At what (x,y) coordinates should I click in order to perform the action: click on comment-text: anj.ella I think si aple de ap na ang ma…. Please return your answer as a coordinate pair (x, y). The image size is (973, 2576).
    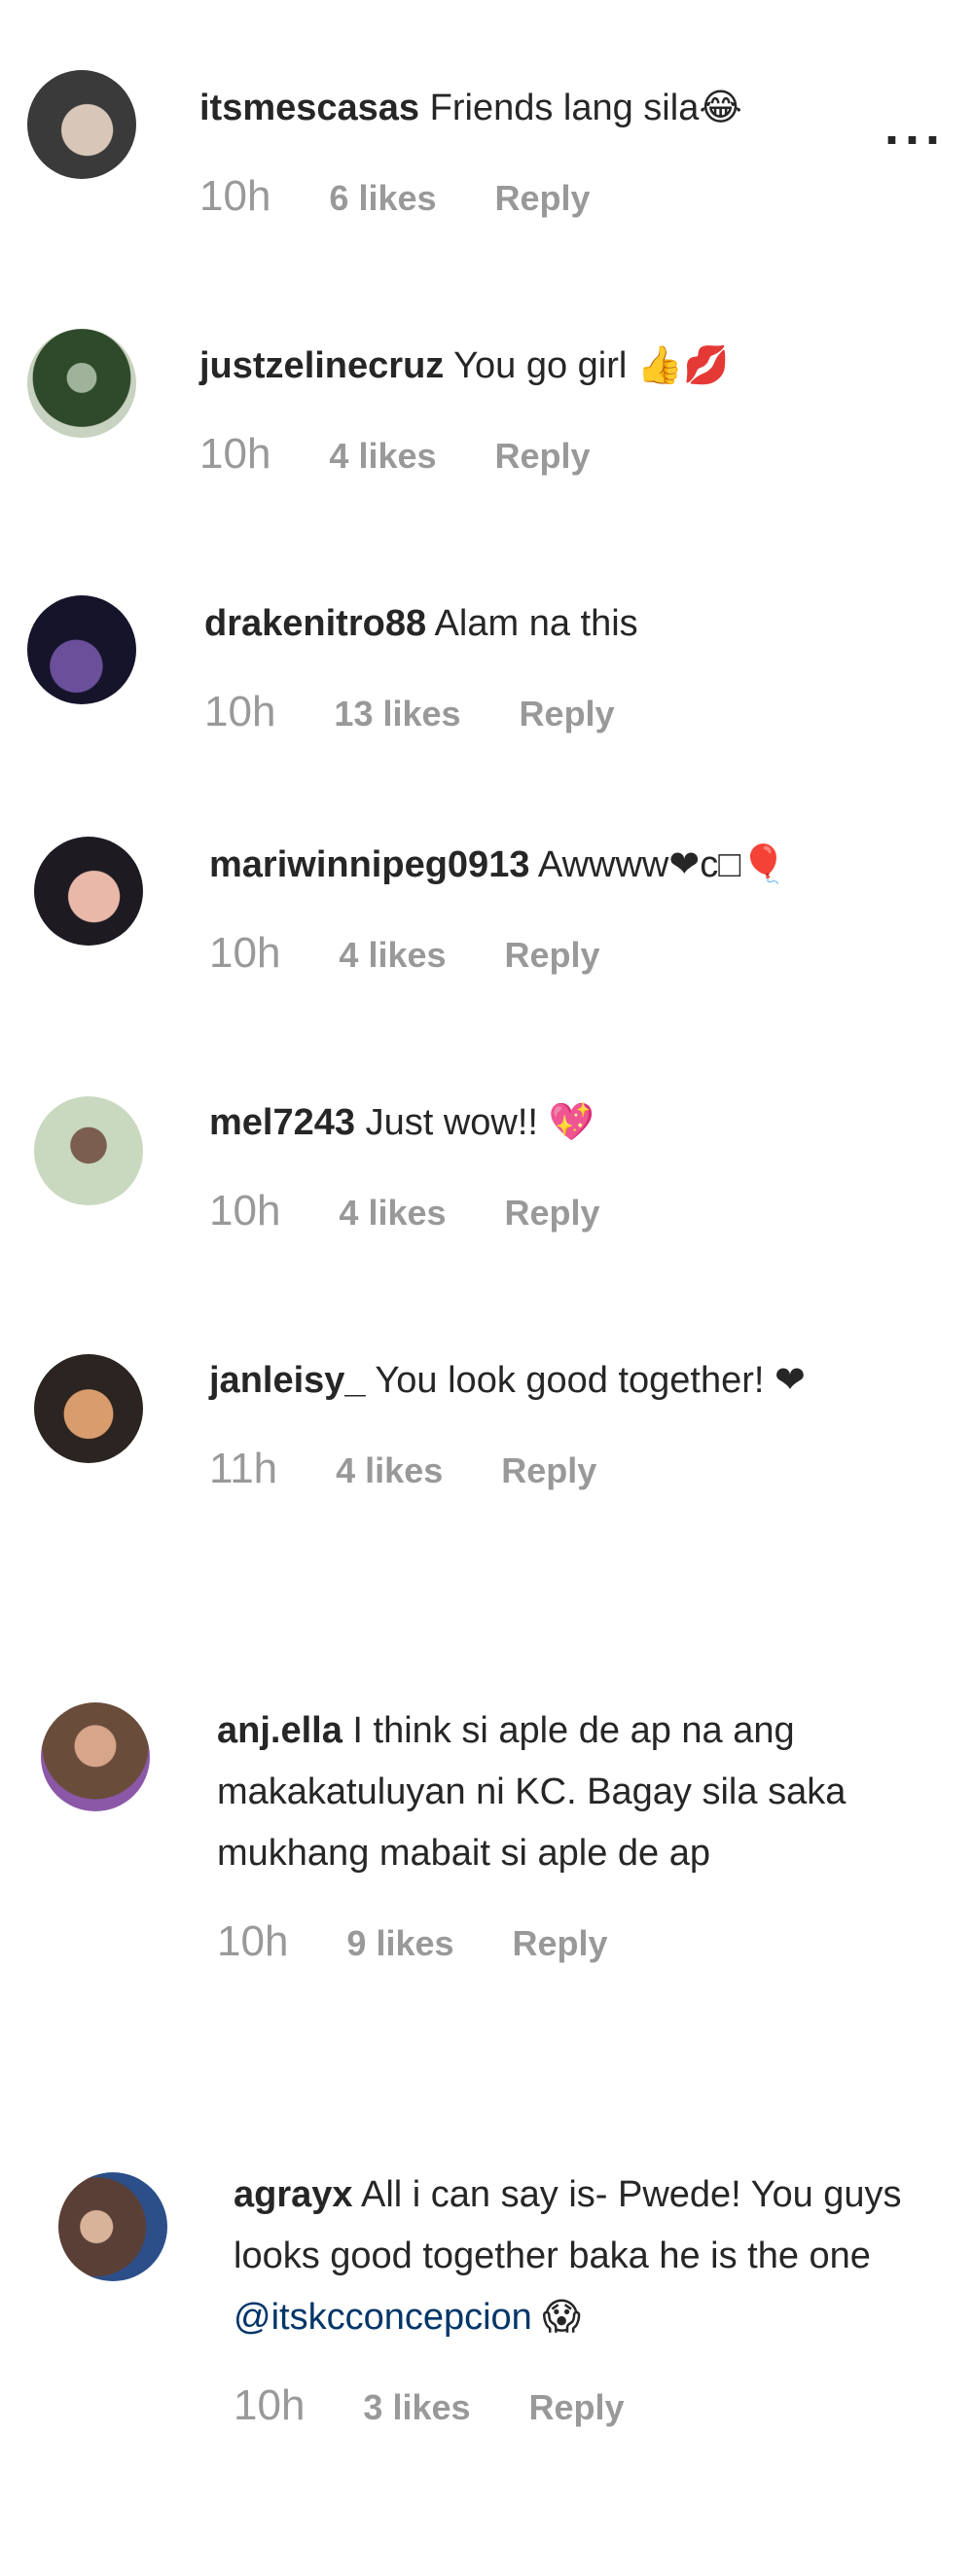
    Looking at the image, I should click on (577, 1792).